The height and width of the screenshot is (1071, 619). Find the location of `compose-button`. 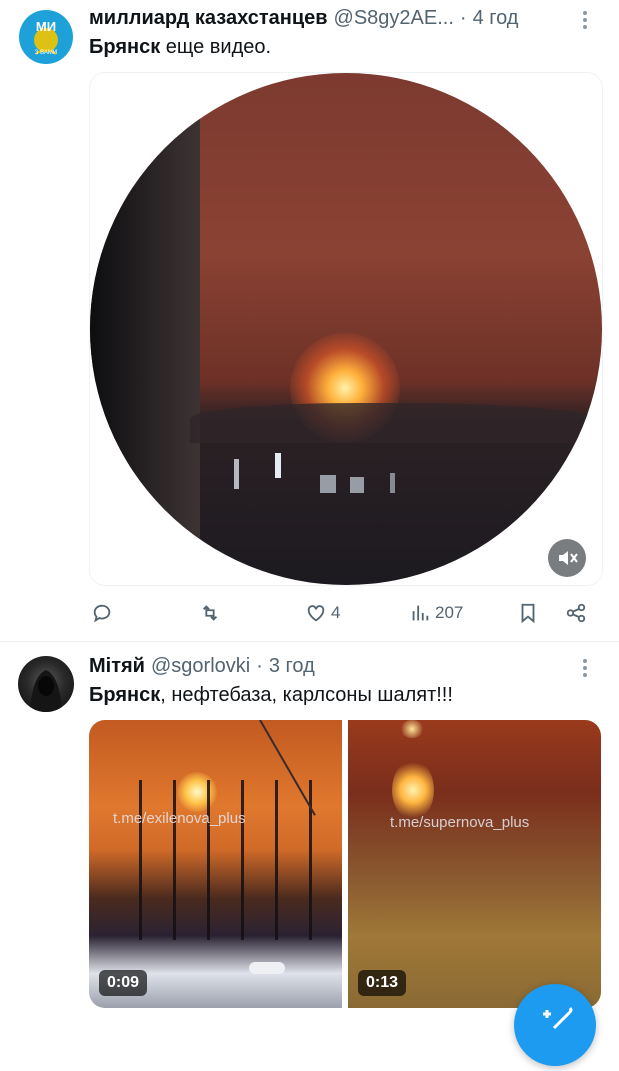

compose-button is located at coordinates (555, 1025).